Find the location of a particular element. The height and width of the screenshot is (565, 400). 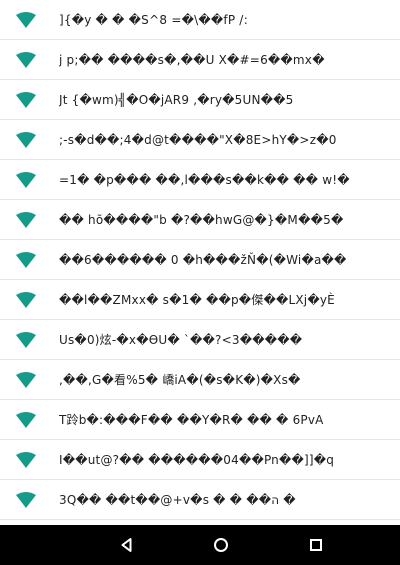

network-row: Us�0)炫-�x�ӨU� `��?<3����� is located at coordinates (200, 340).